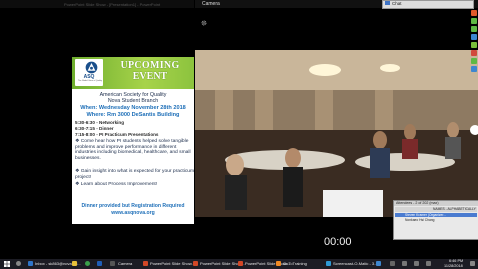 The height and width of the screenshot is (269, 478). Describe the element at coordinates (18, 263) in the screenshot. I see `search-icon` at that location.